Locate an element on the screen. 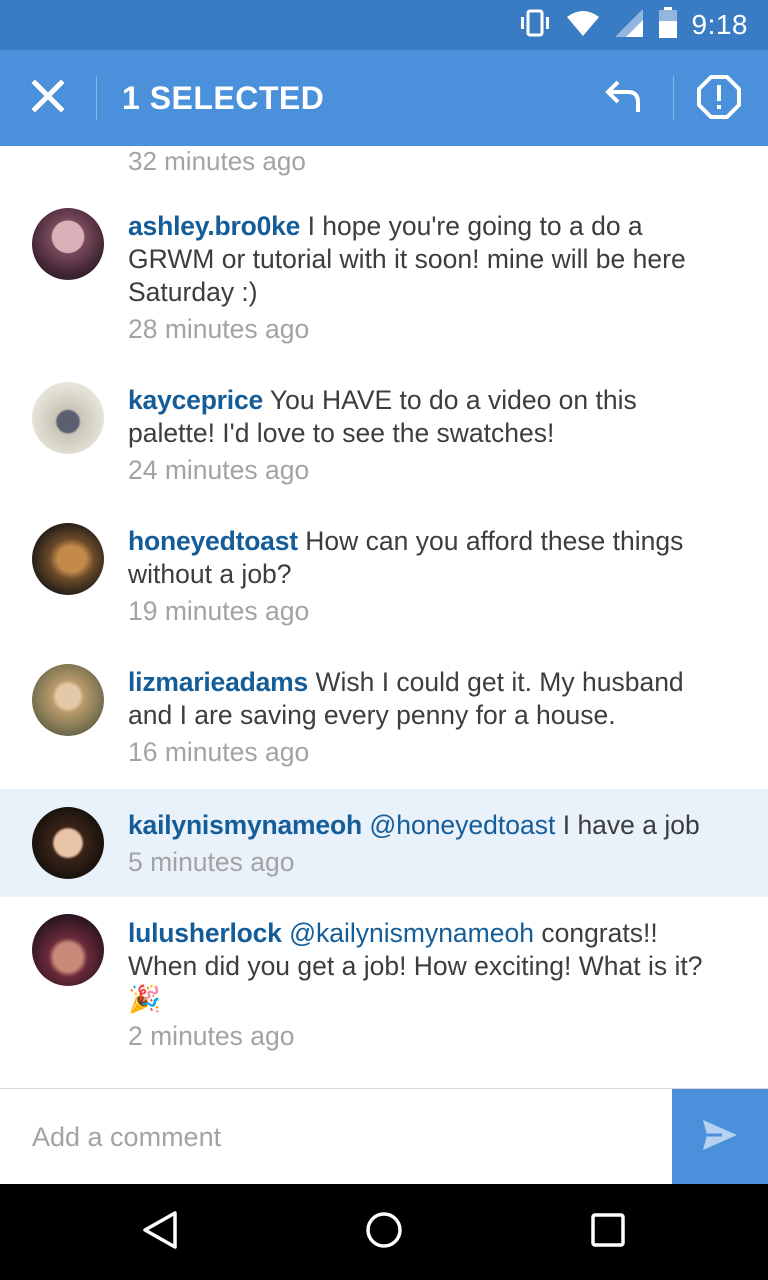 The height and width of the screenshot is (1280, 768). close-selection-button is located at coordinates (48, 98).